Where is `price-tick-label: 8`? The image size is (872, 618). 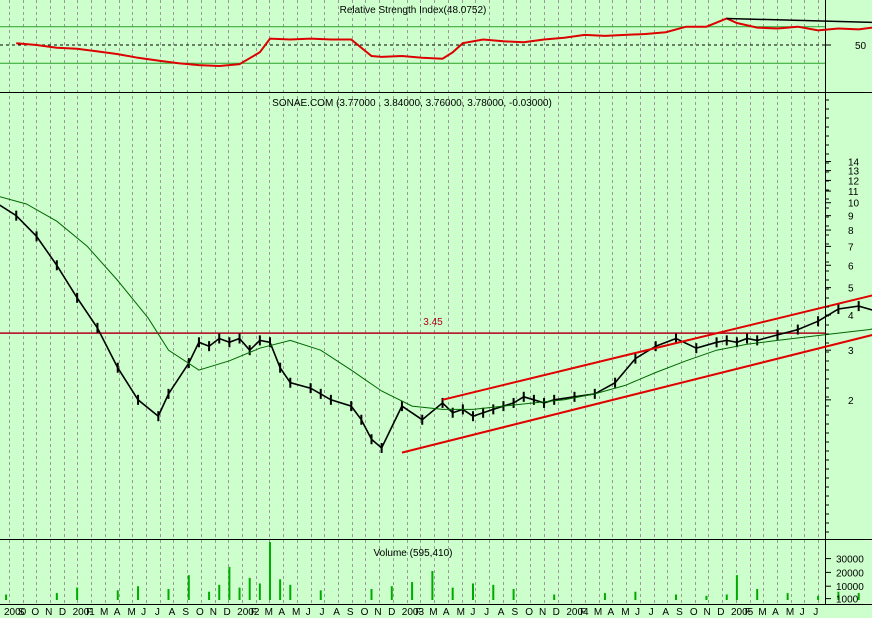 price-tick-label: 8 is located at coordinates (851, 231).